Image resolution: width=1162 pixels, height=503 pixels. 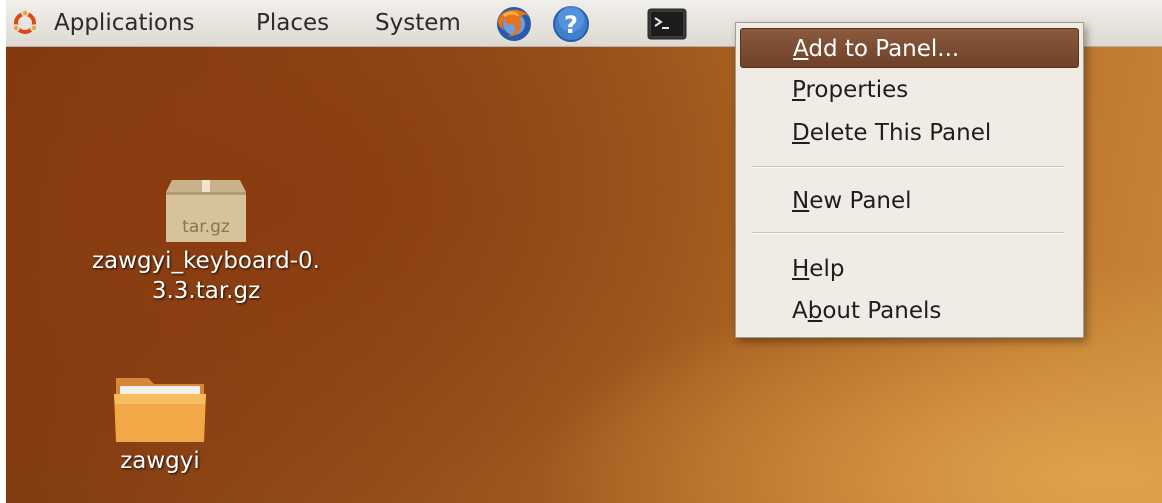 I want to click on desktop-icon-folder: zawgyi, so click(x=160, y=423).